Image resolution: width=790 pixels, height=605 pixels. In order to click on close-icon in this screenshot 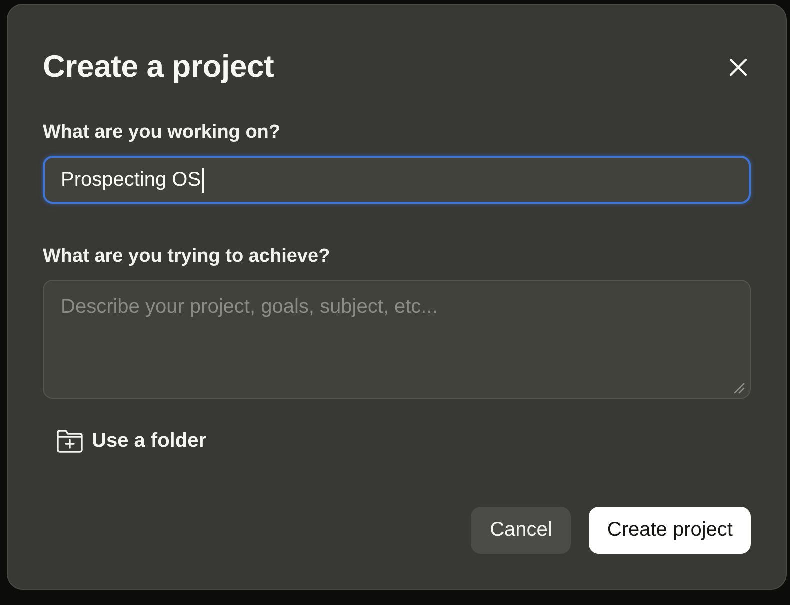, I will do `click(738, 67)`.